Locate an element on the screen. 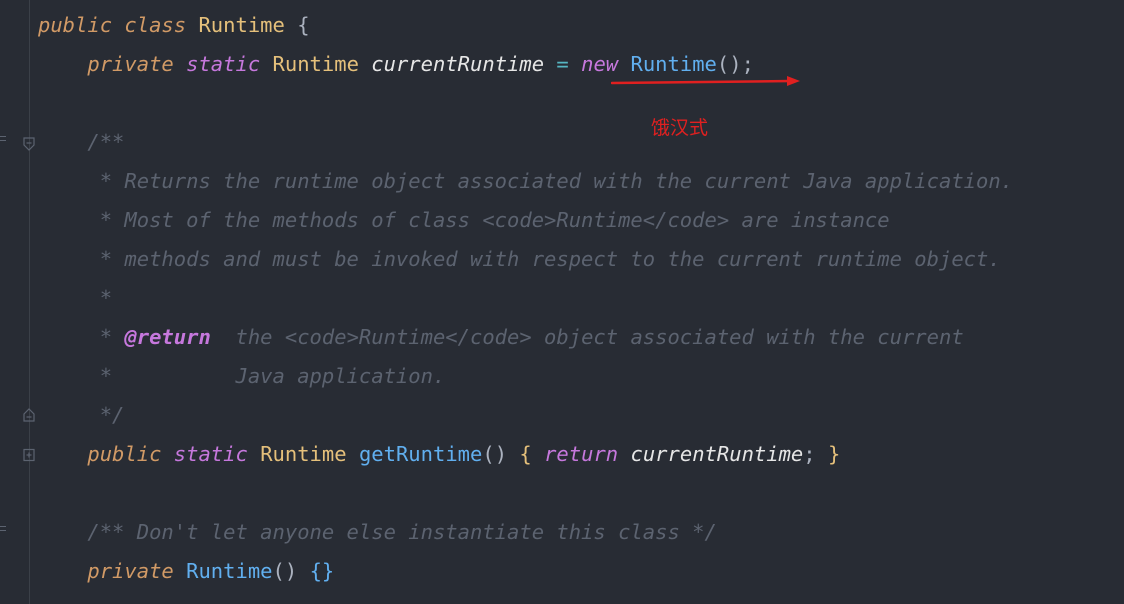 The width and height of the screenshot is (1124, 604). code-line: public class Runtime { is located at coordinates (174, 25).